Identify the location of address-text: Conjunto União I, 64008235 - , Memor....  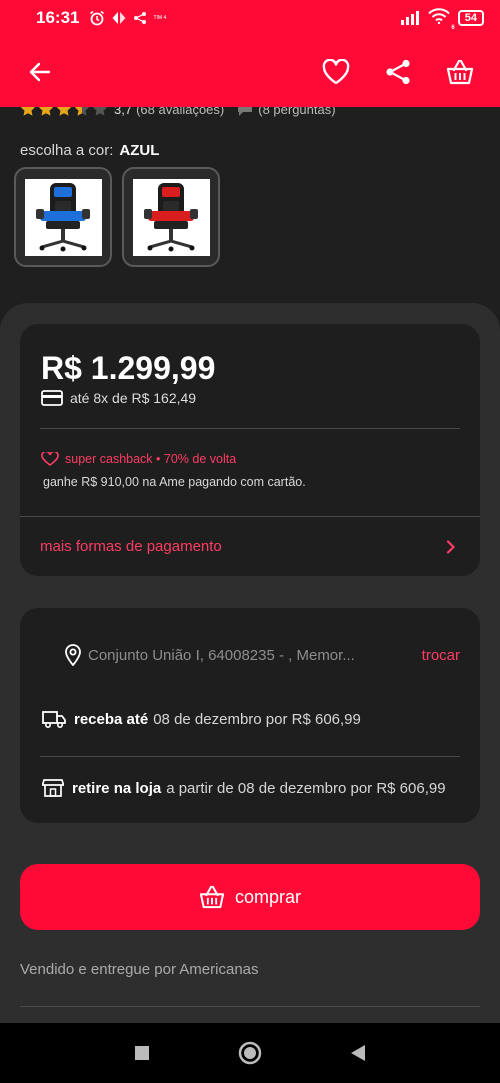
(221, 655).